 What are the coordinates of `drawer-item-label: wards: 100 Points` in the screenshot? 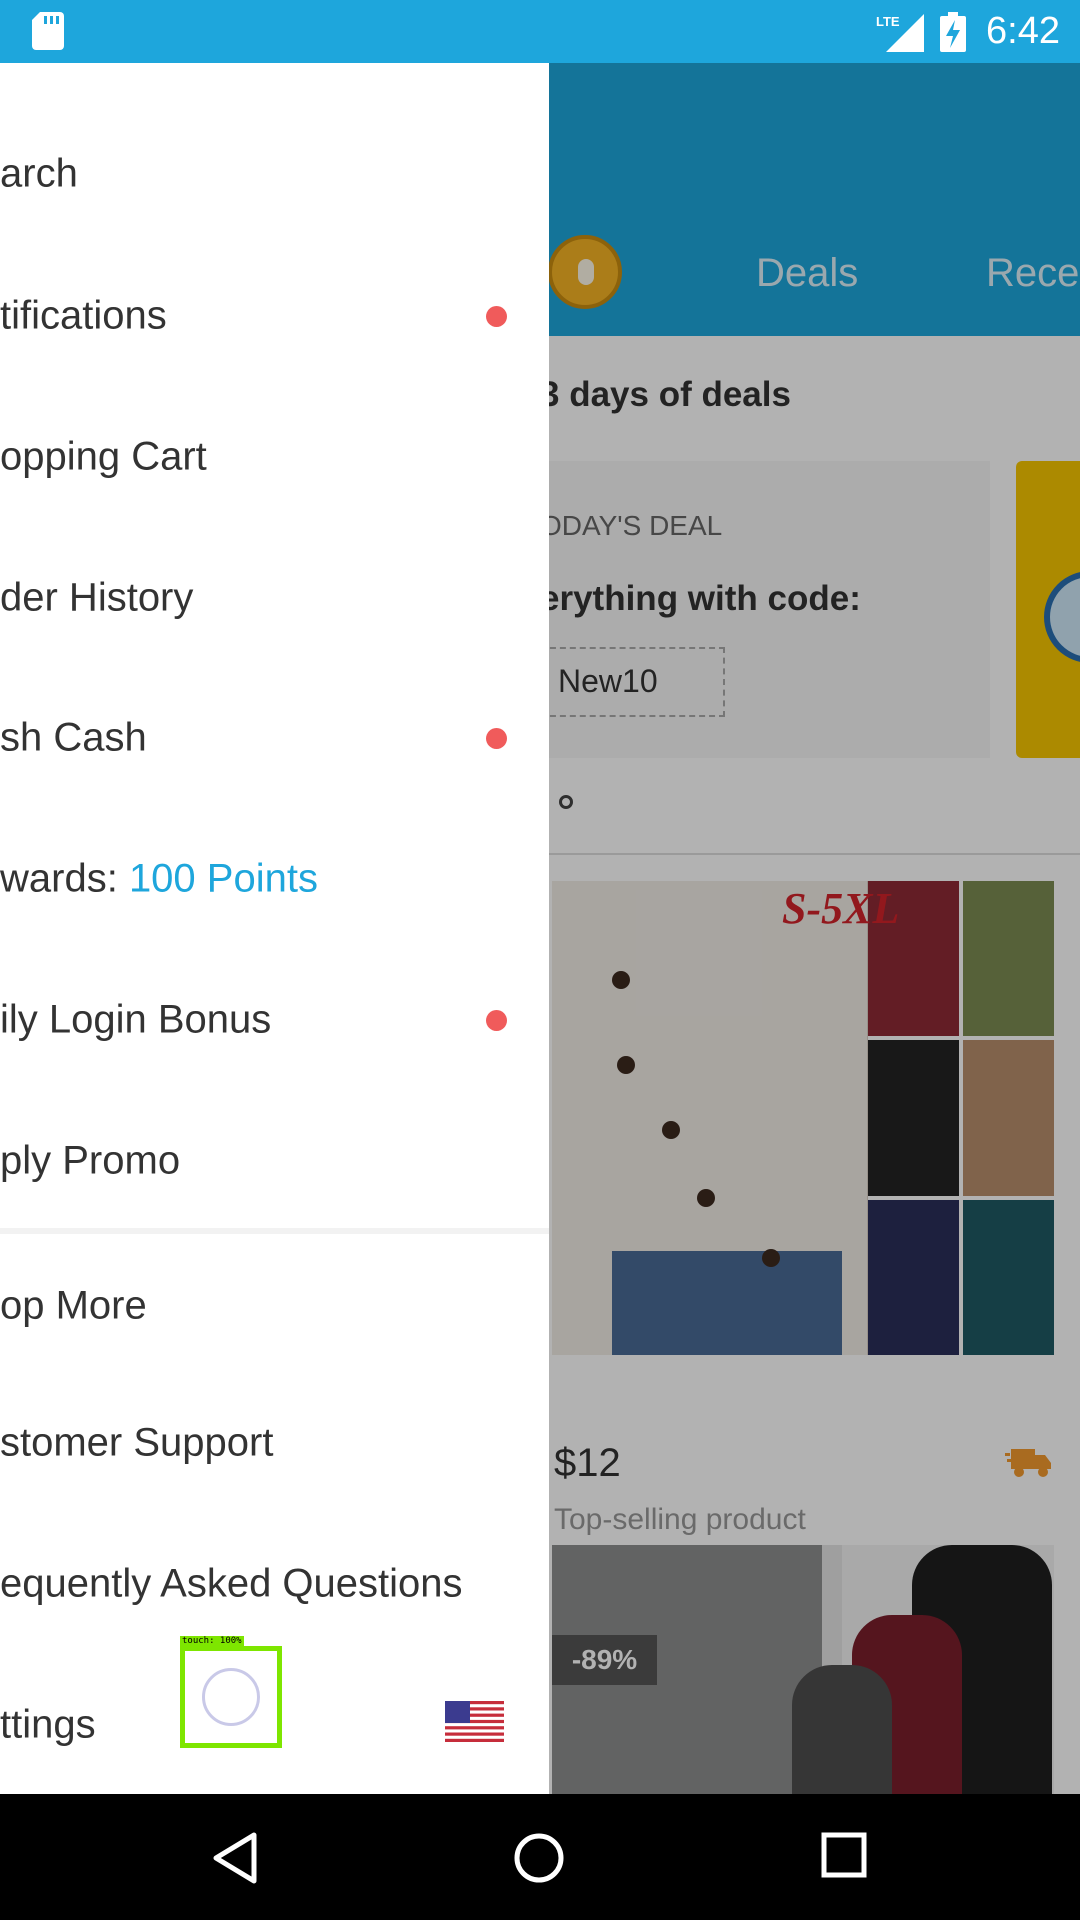 It's located at (159, 878).